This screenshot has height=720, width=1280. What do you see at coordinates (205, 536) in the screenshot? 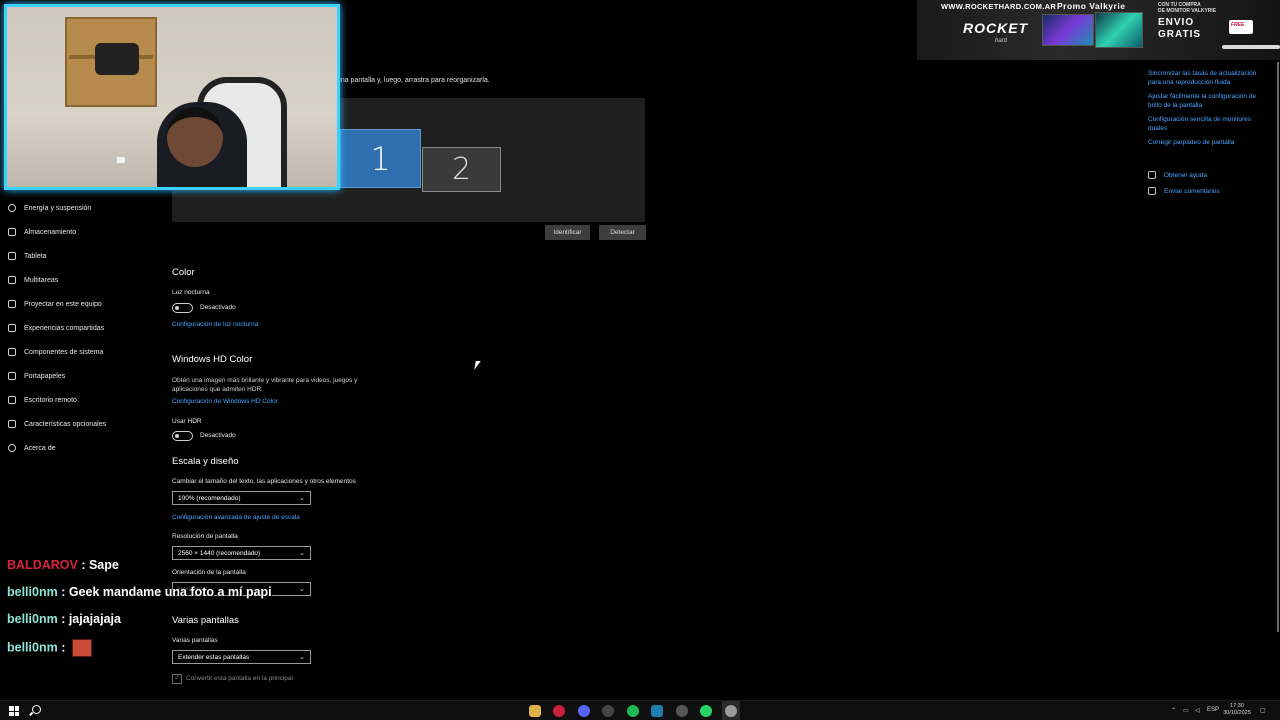
I see `resolution-label: Resolución de pantalla` at bounding box center [205, 536].